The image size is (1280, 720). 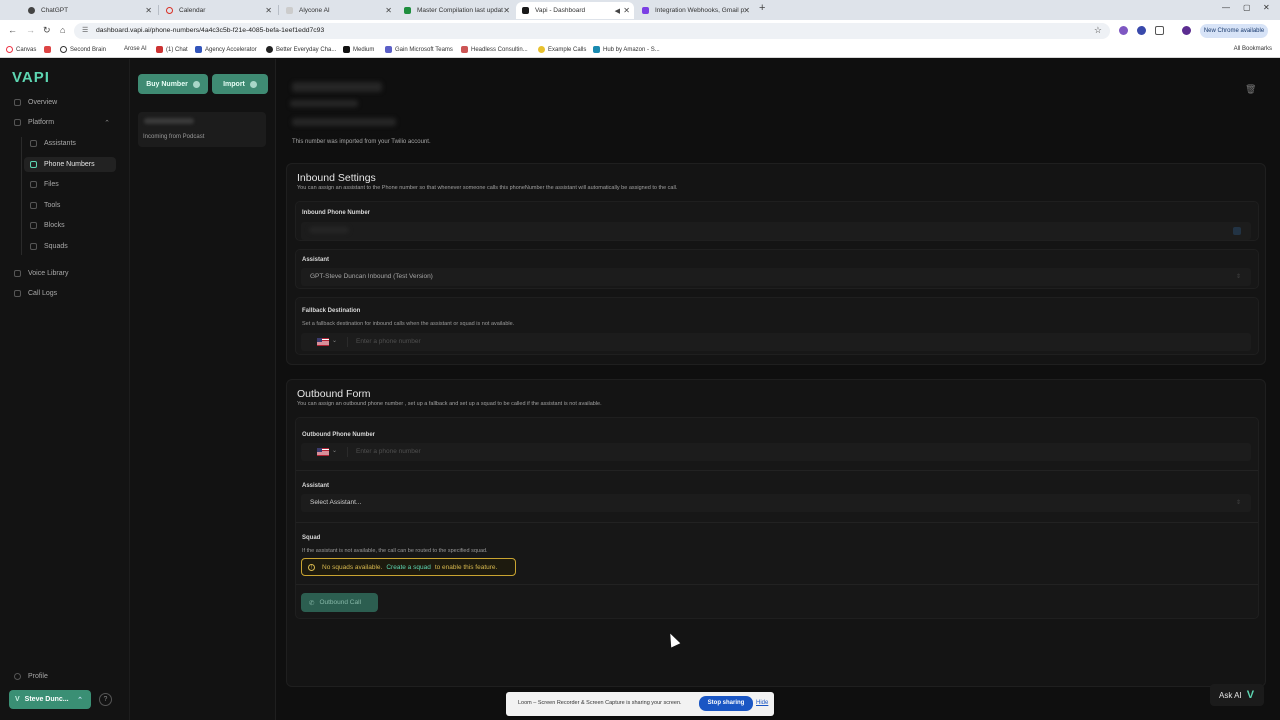 What do you see at coordinates (172, 49) in the screenshot?
I see `bookmark-item: (1) Chat` at bounding box center [172, 49].